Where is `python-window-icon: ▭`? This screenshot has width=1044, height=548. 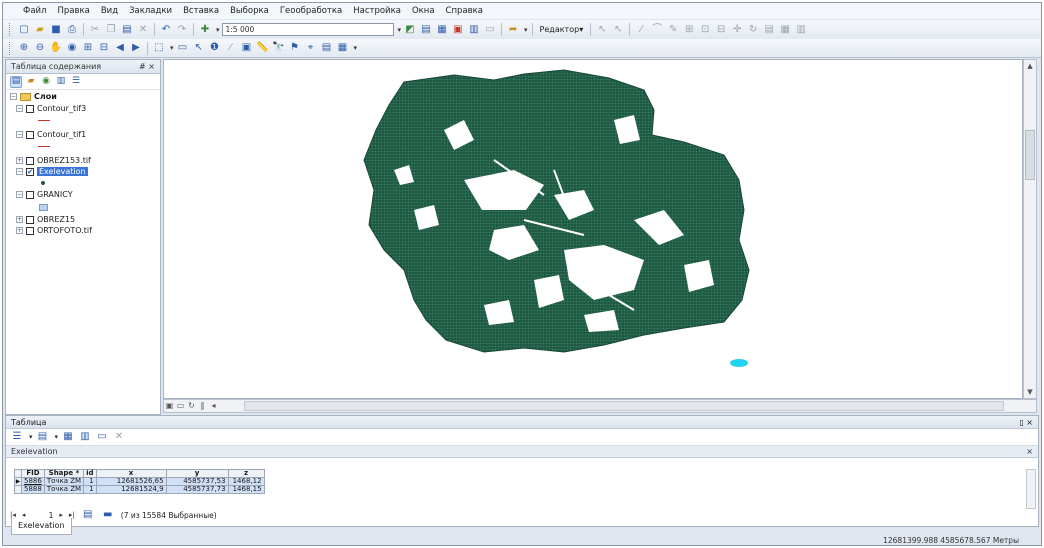
python-window-icon: ▭ is located at coordinates (490, 30).